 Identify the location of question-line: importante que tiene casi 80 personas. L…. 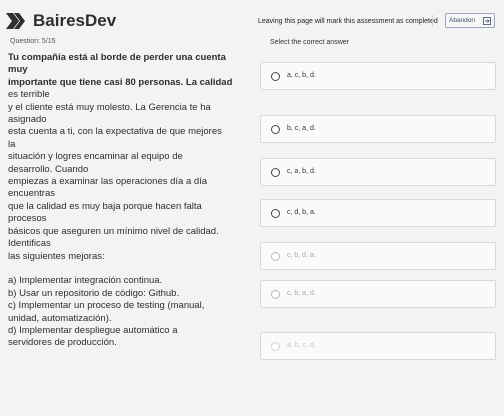
(120, 82).